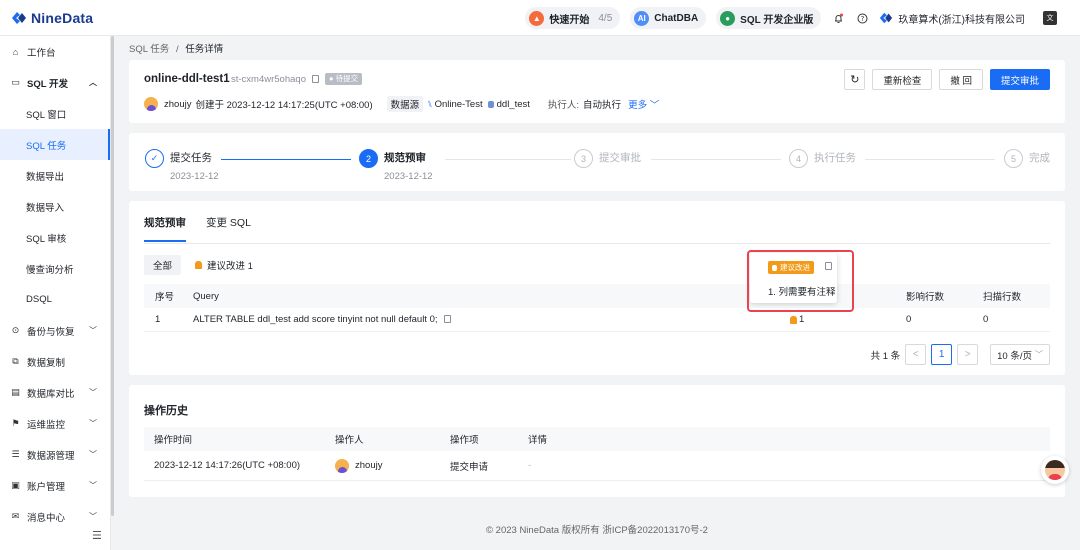 This screenshot has width=1080, height=550. Describe the element at coordinates (284, 105) in the screenshot. I see `created-text: 创建于 2023-12-12 14:17:25(UTC +08:00)` at that location.